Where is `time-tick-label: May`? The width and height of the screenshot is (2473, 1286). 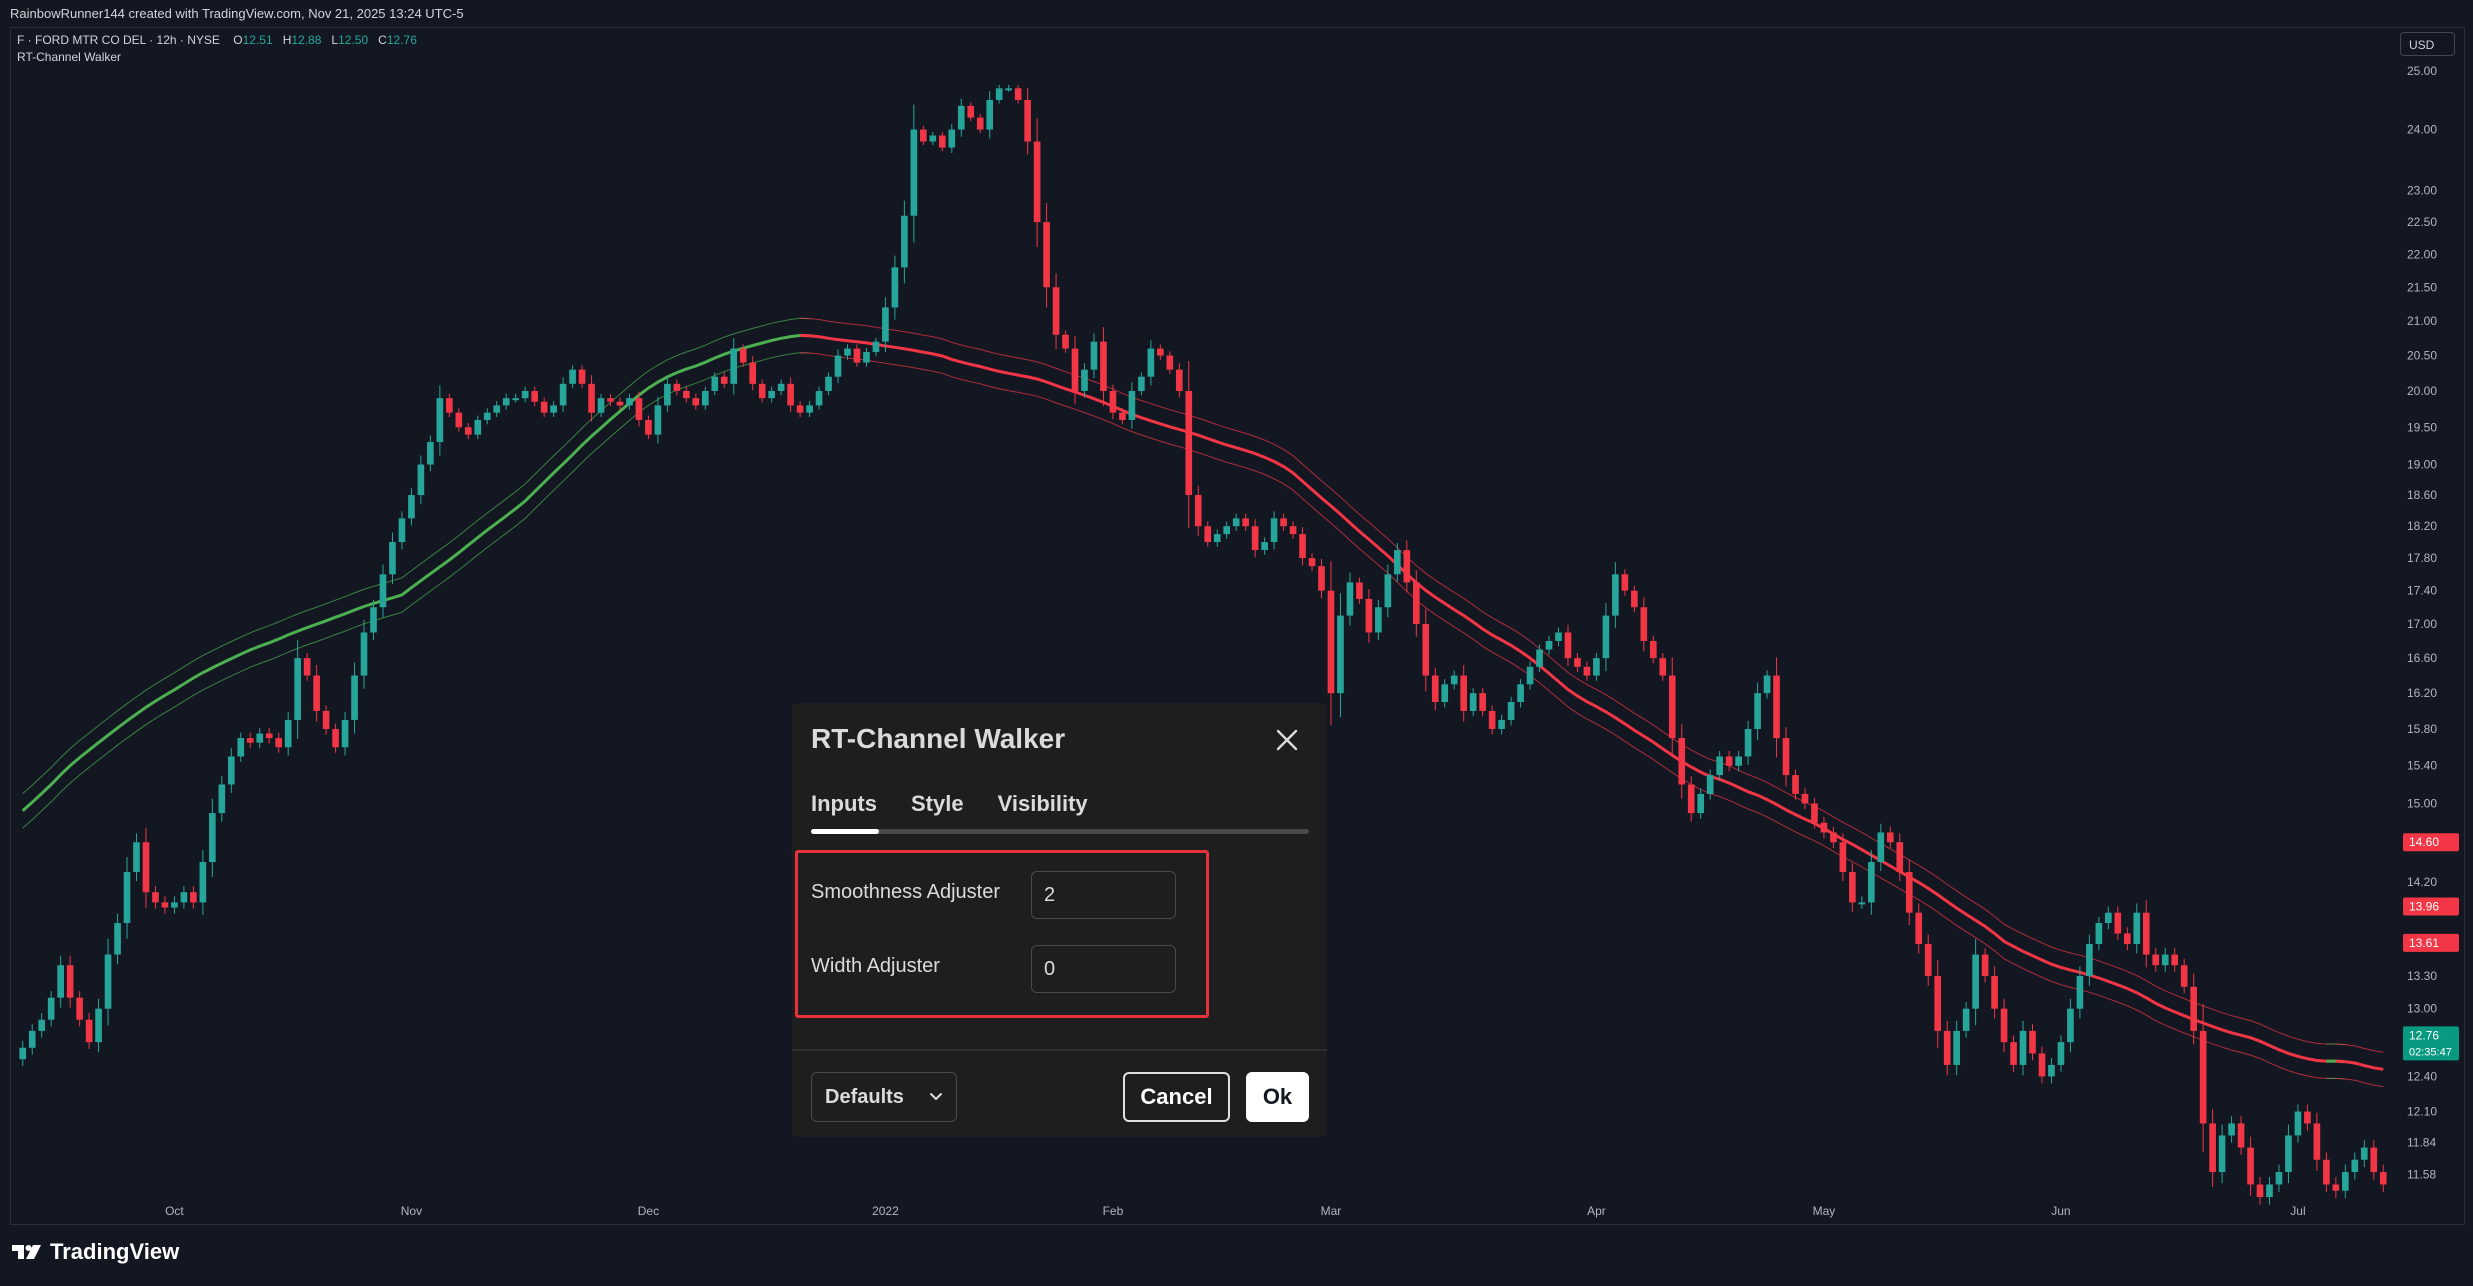 time-tick-label: May is located at coordinates (1824, 1211).